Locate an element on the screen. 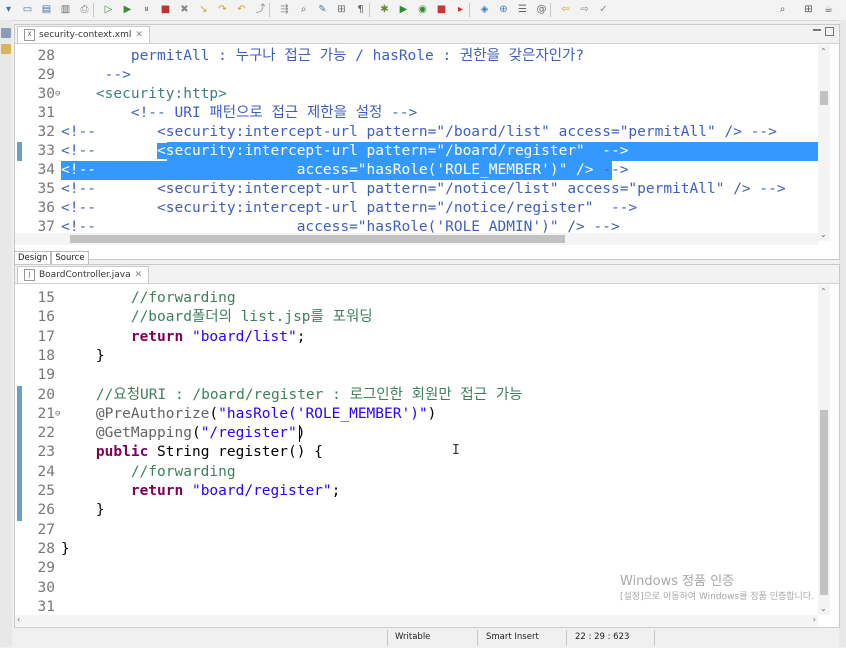  xml-editor-tabbar: X security-context.xml ✕ is located at coordinates (427, 34).